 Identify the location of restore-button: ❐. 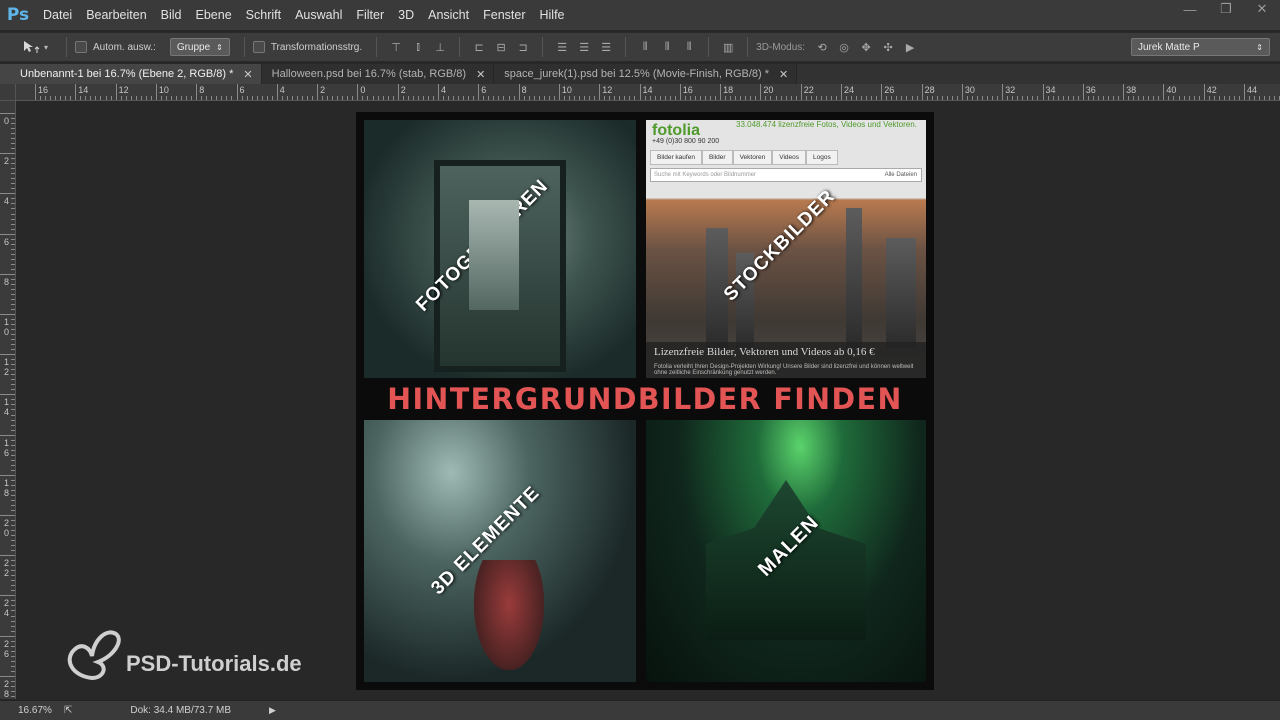
(1226, 9).